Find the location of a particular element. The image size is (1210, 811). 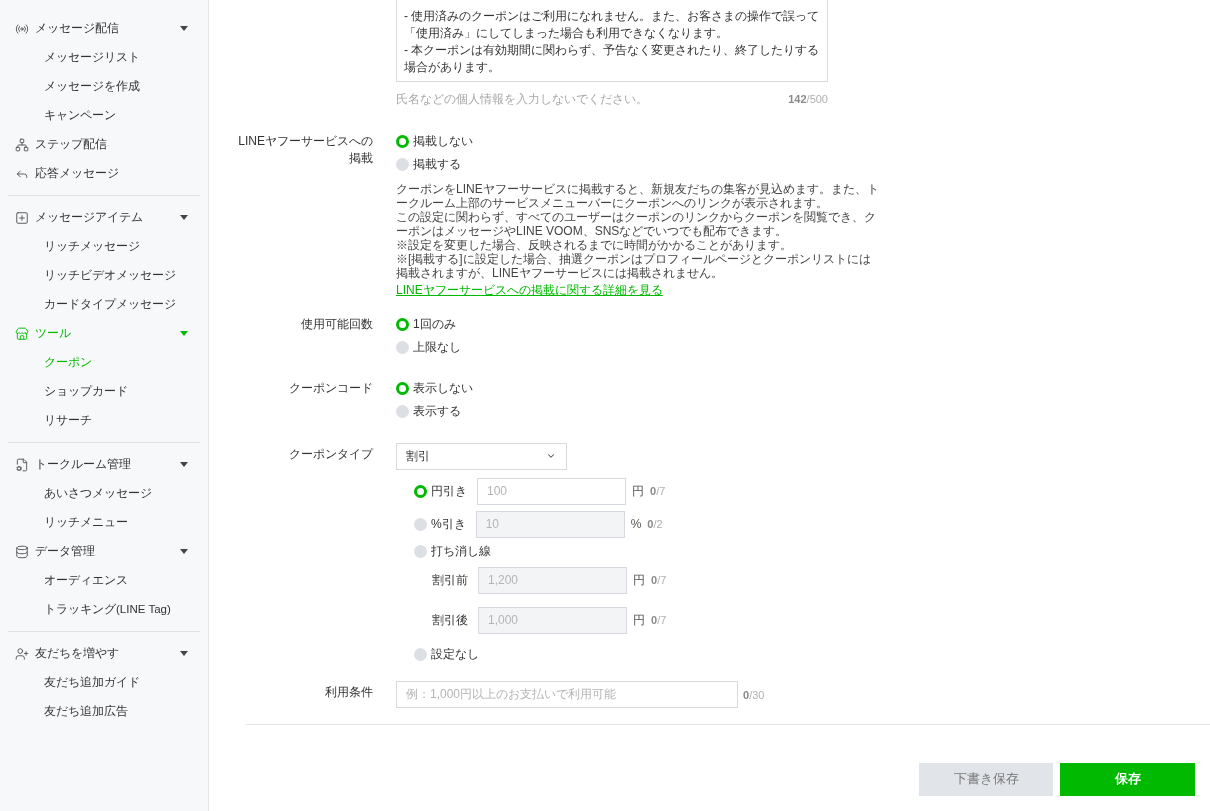

hint-text: 氏名などの個人情報を入力しないでください。 is located at coordinates (522, 99).